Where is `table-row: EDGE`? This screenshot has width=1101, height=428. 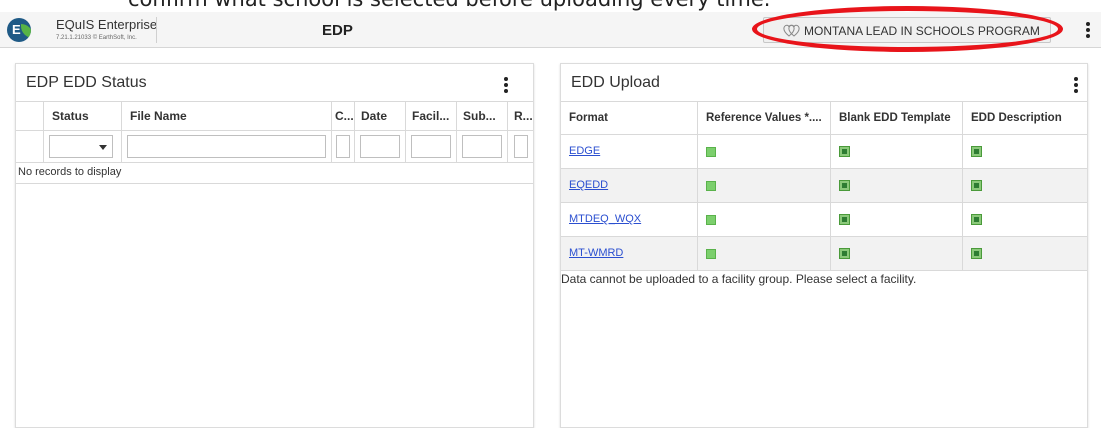 table-row: EDGE is located at coordinates (824, 152).